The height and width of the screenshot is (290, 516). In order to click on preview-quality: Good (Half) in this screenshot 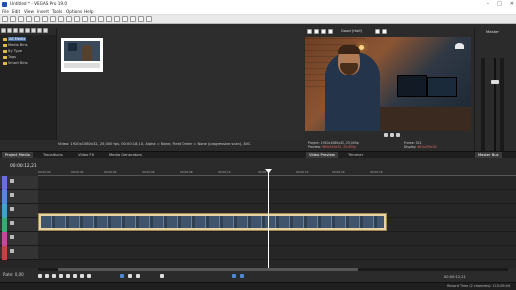, I will do `click(351, 31)`.